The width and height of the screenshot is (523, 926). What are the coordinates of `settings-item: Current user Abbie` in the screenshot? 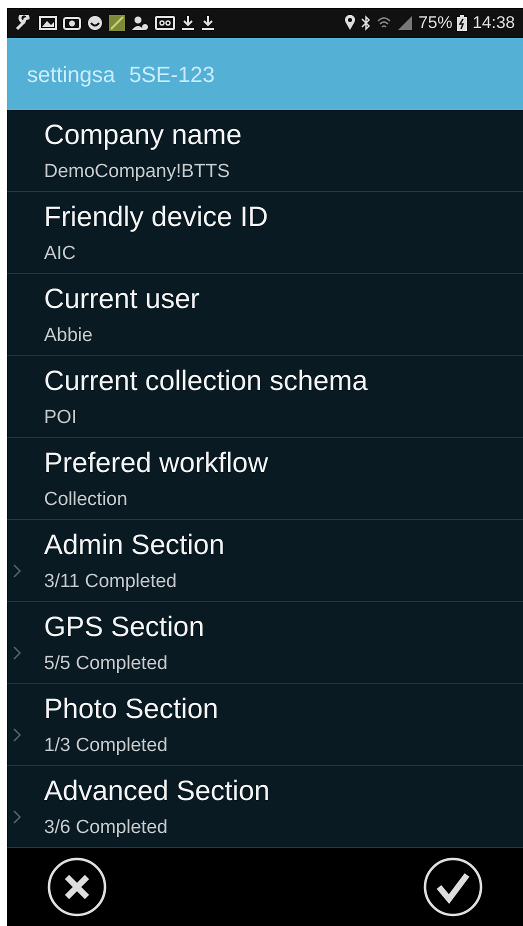 It's located at (265, 315).